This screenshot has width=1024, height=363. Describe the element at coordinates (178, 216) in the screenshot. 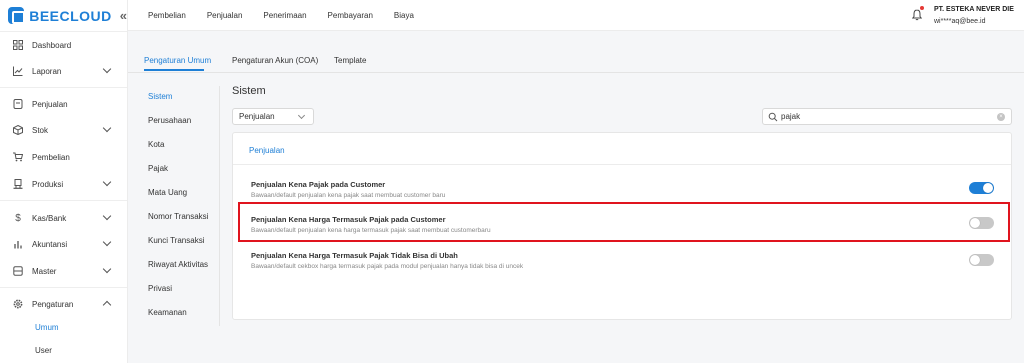

I see `submenu-nomor-transaksi: Nomor Transaksi` at that location.